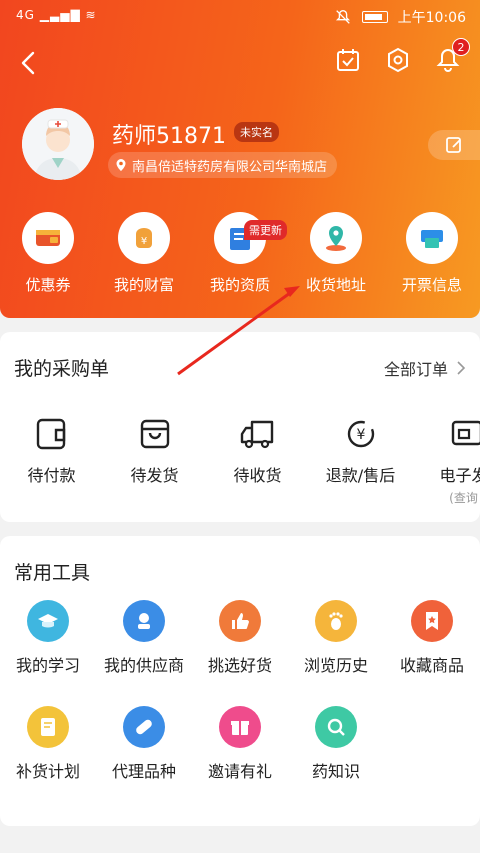 The height and width of the screenshot is (853, 480). Describe the element at coordinates (51, 461) in the screenshot. I see `order-pending-payment: 待付款` at that location.